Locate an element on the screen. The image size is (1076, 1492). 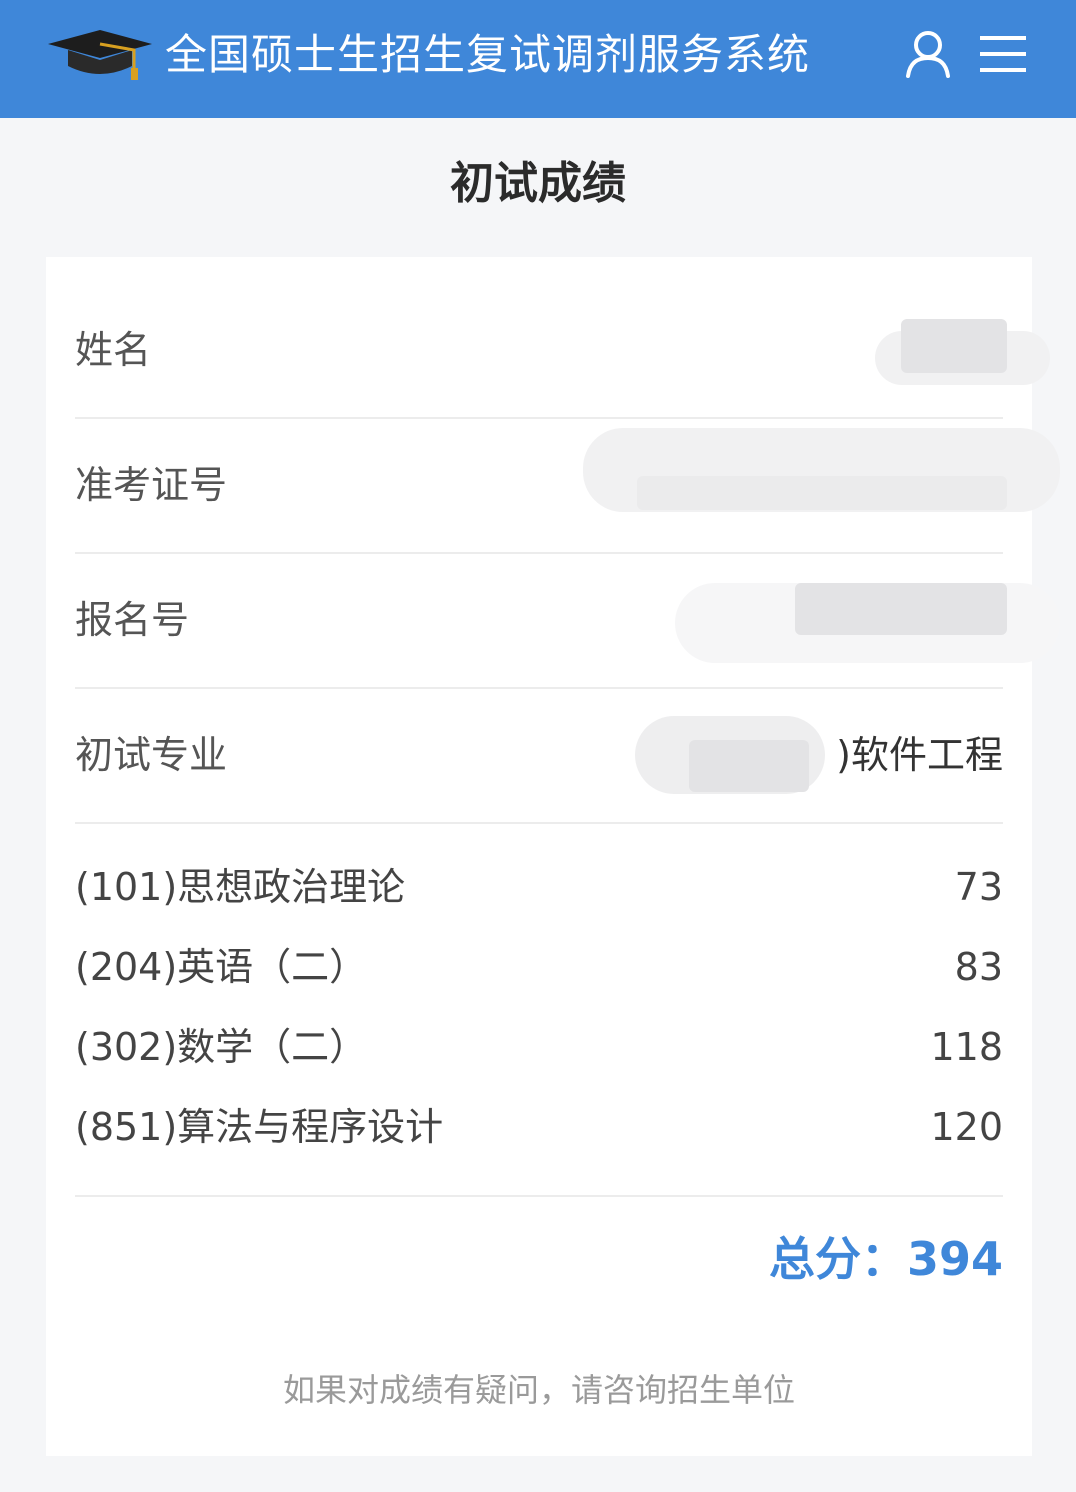
divider is located at coordinates (539, 1196).